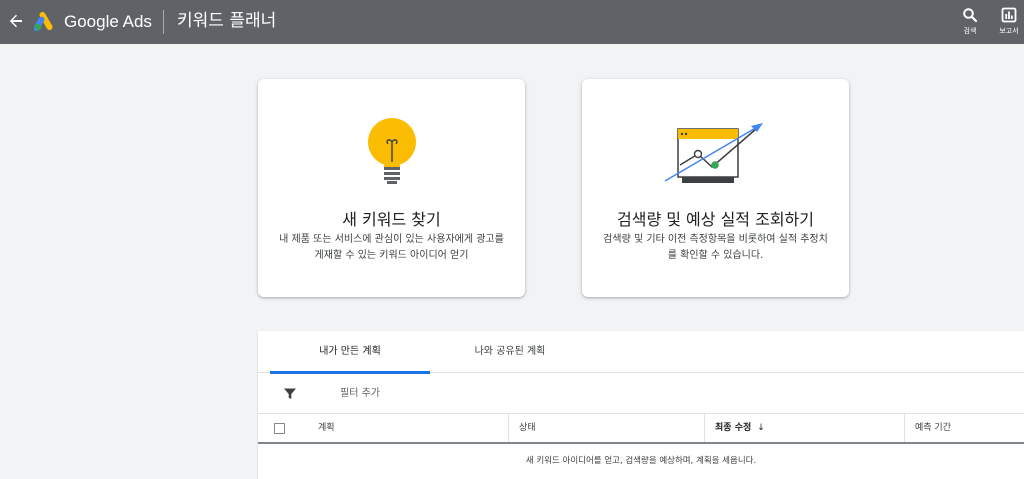 This screenshot has width=1024, height=479. What do you see at coordinates (279, 428) in the screenshot?
I see `select-all-checkbox` at bounding box center [279, 428].